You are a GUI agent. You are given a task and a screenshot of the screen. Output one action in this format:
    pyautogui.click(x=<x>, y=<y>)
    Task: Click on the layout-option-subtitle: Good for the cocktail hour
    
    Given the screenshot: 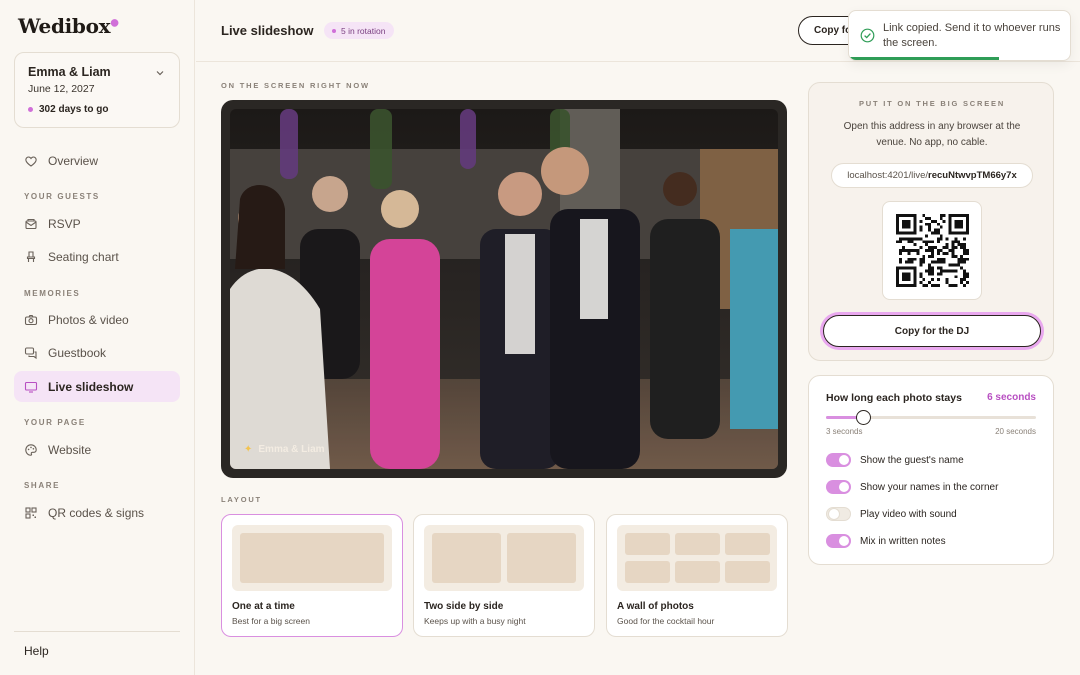 What is the action you would take?
    pyautogui.click(x=666, y=621)
    